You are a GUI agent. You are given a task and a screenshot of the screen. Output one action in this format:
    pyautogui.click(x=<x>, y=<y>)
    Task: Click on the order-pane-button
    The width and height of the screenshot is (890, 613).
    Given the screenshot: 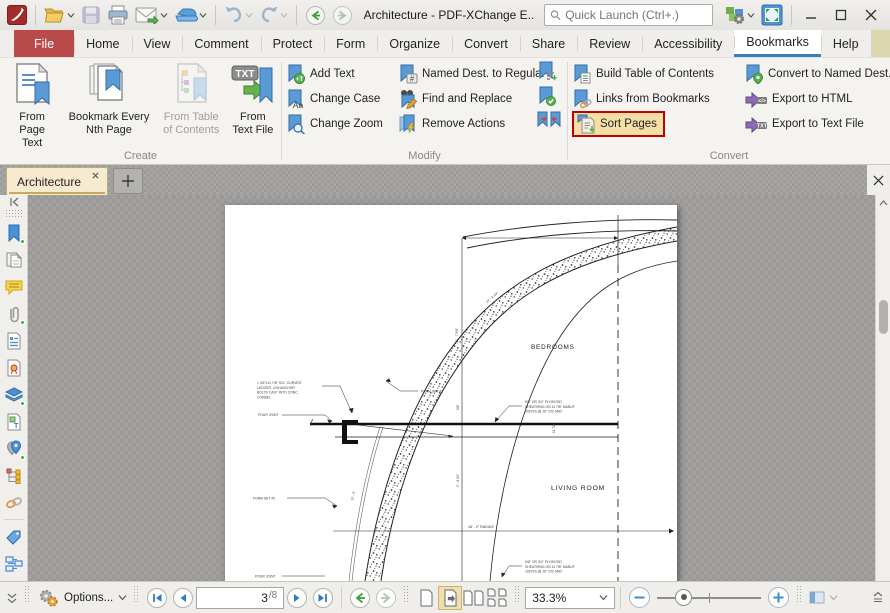 What is the action you would take?
    pyautogui.click(x=14, y=563)
    